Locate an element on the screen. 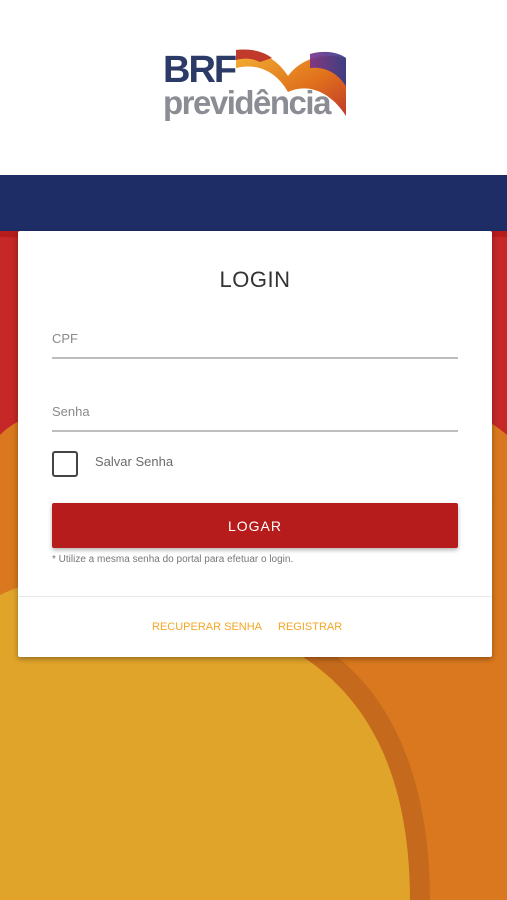 The width and height of the screenshot is (507, 900). login-title: LOGIN is located at coordinates (255, 279).